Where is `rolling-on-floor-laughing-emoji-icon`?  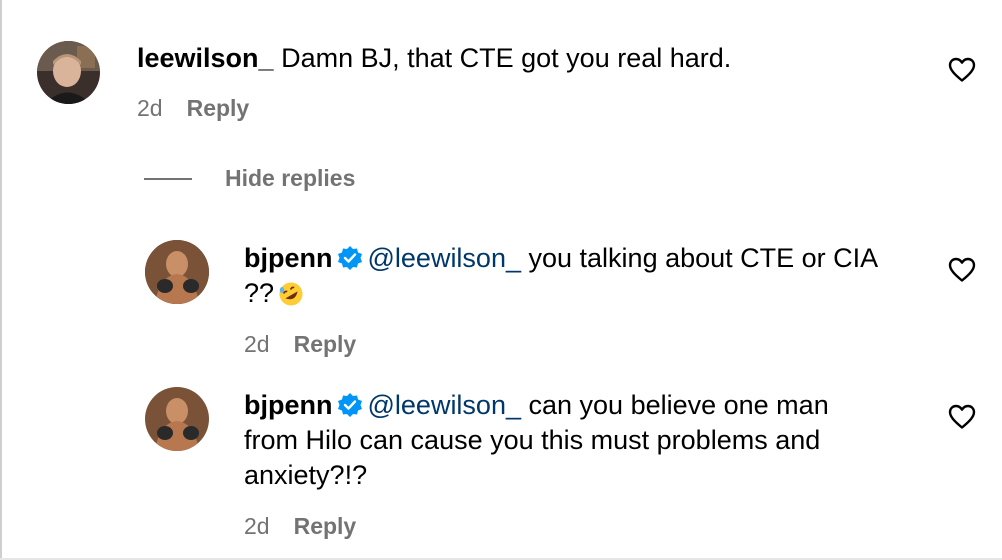
rolling-on-floor-laughing-emoji-icon is located at coordinates (291, 294).